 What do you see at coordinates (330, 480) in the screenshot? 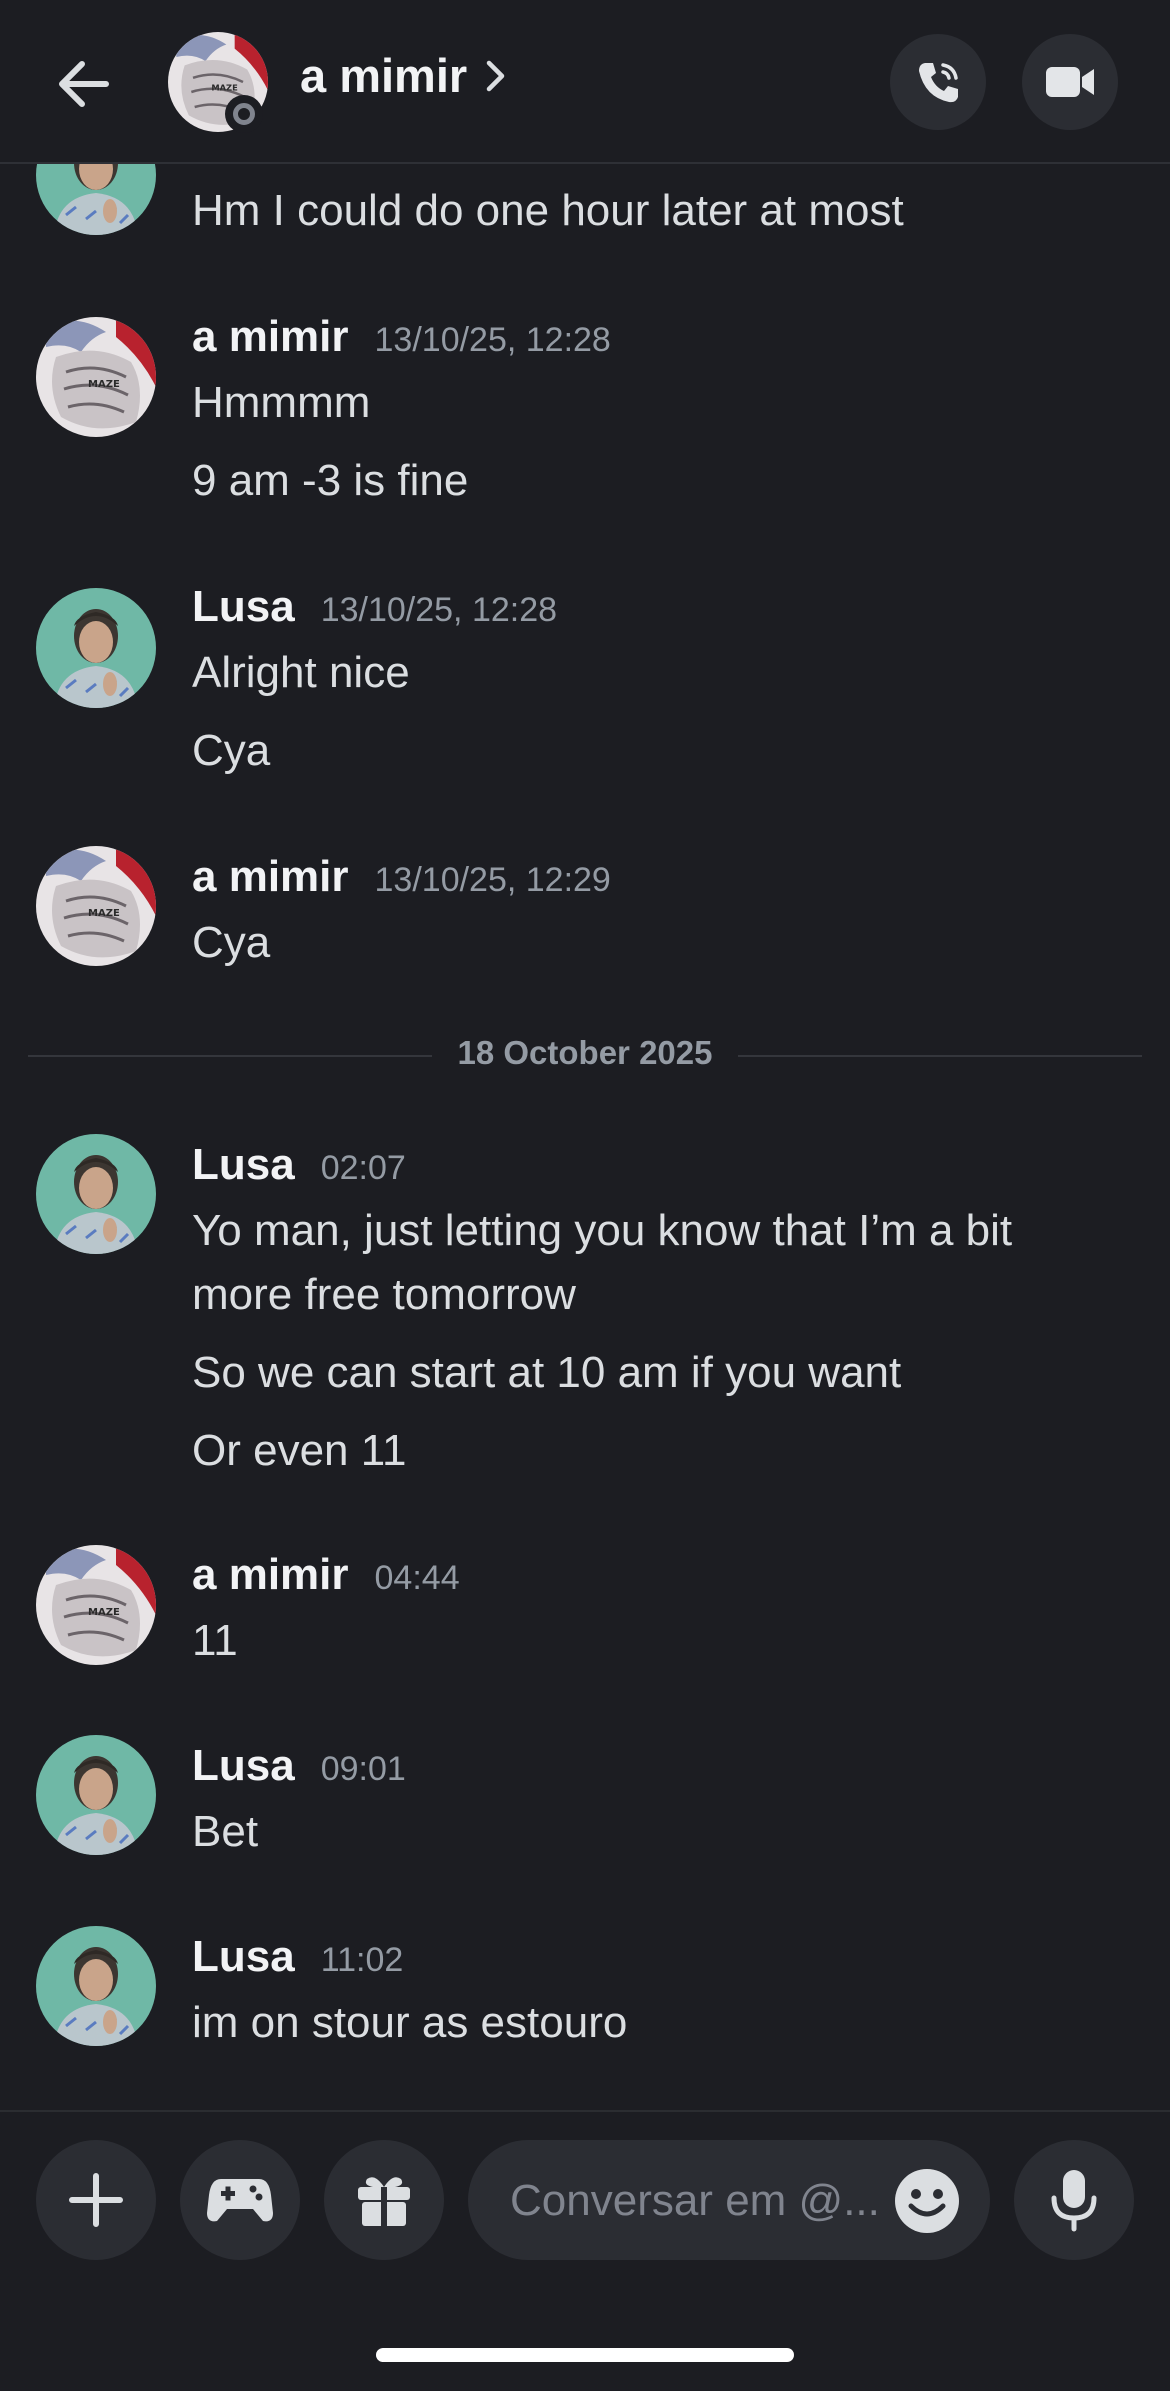
I see `message-text: 9 am -3 is fine` at bounding box center [330, 480].